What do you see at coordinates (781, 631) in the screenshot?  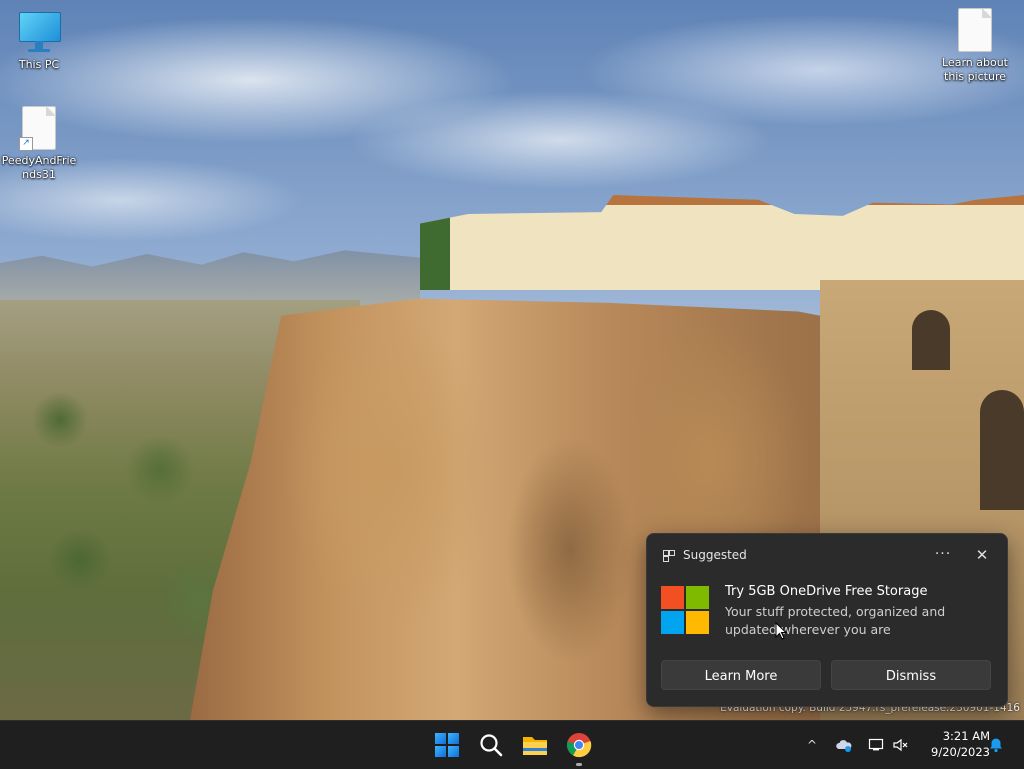 I see `mouse-cursor-icon` at bounding box center [781, 631].